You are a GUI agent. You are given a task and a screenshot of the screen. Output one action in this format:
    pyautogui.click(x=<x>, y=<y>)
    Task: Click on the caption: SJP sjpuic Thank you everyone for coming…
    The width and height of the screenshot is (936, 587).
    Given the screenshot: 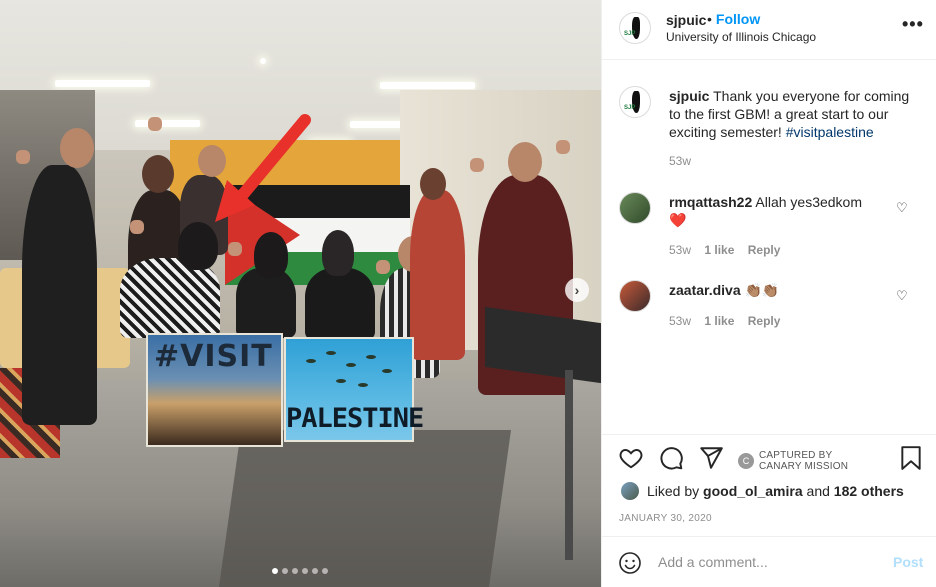 What is the action you would take?
    pyautogui.click(x=769, y=131)
    